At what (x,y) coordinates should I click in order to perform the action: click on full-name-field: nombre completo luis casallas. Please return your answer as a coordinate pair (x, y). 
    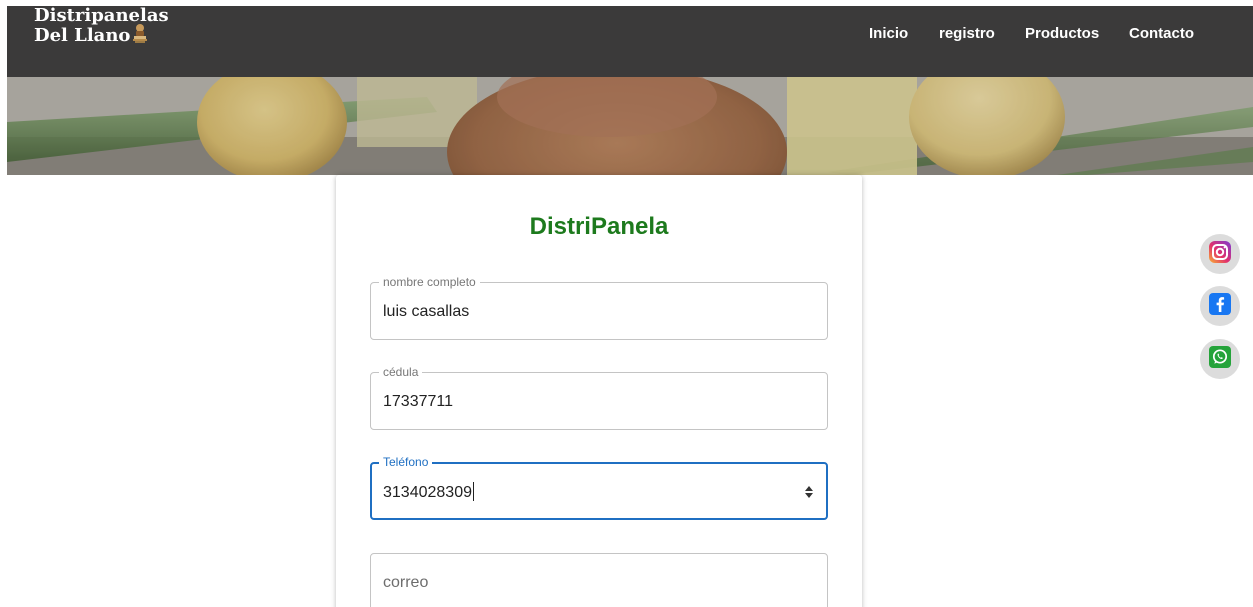
    Looking at the image, I should click on (599, 307).